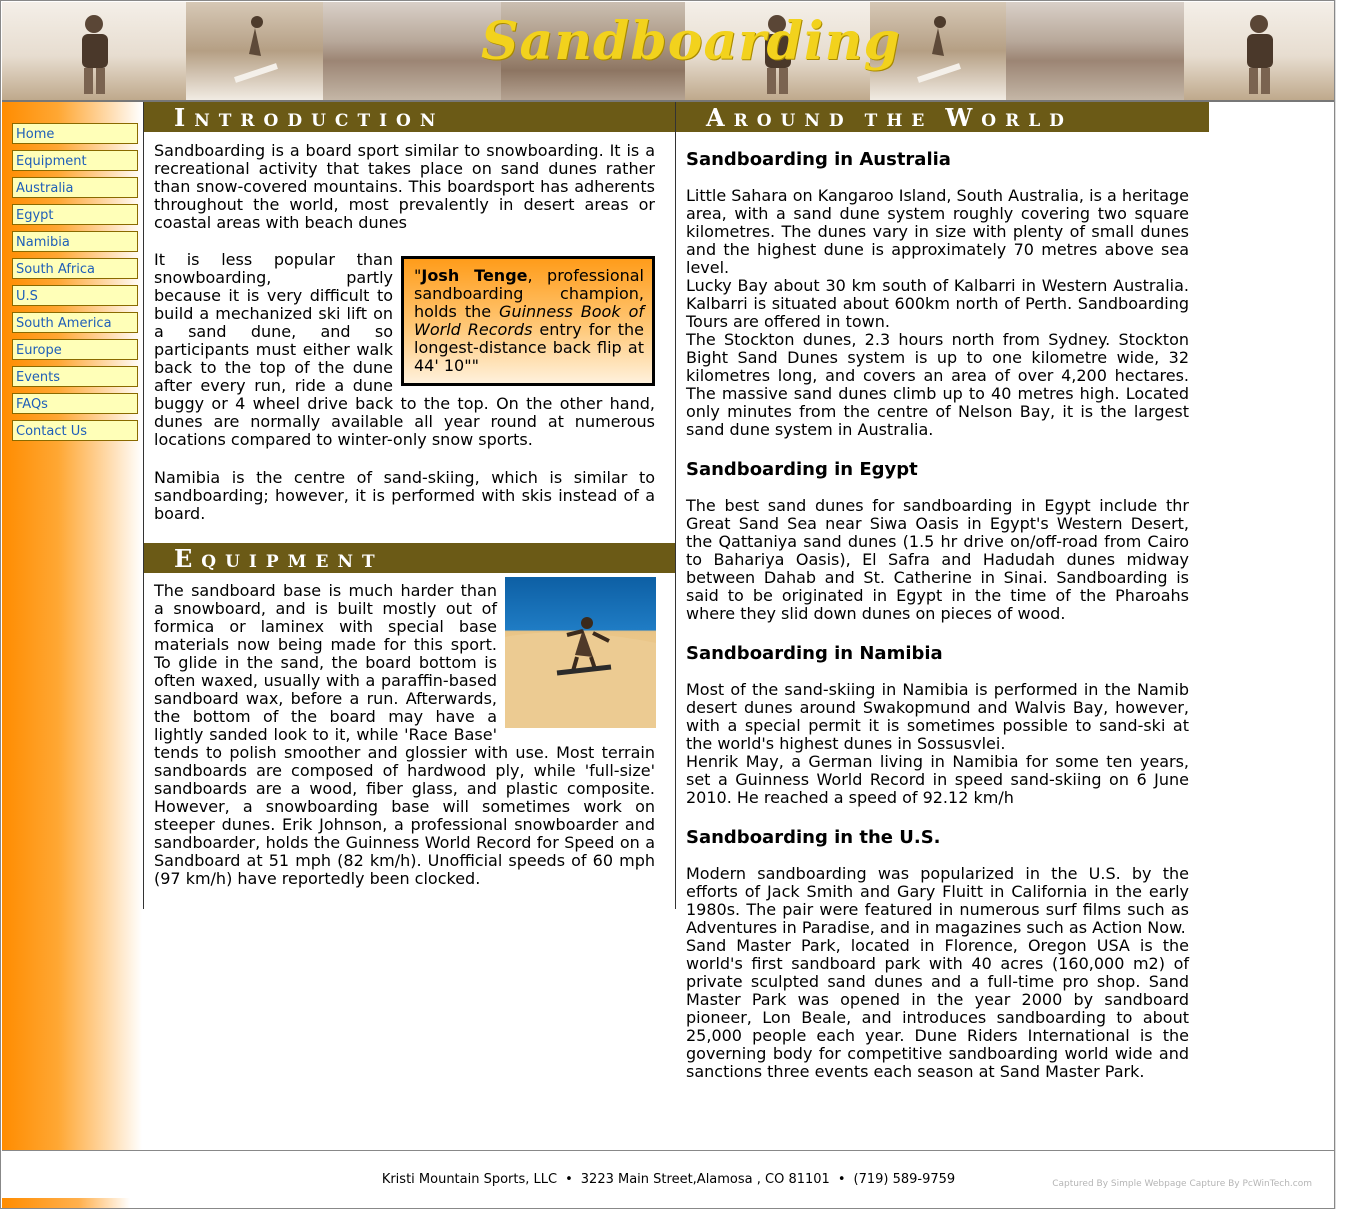  What do you see at coordinates (802, 469) in the screenshot?
I see `egypt-heading: Sandboarding in Egypt` at bounding box center [802, 469].